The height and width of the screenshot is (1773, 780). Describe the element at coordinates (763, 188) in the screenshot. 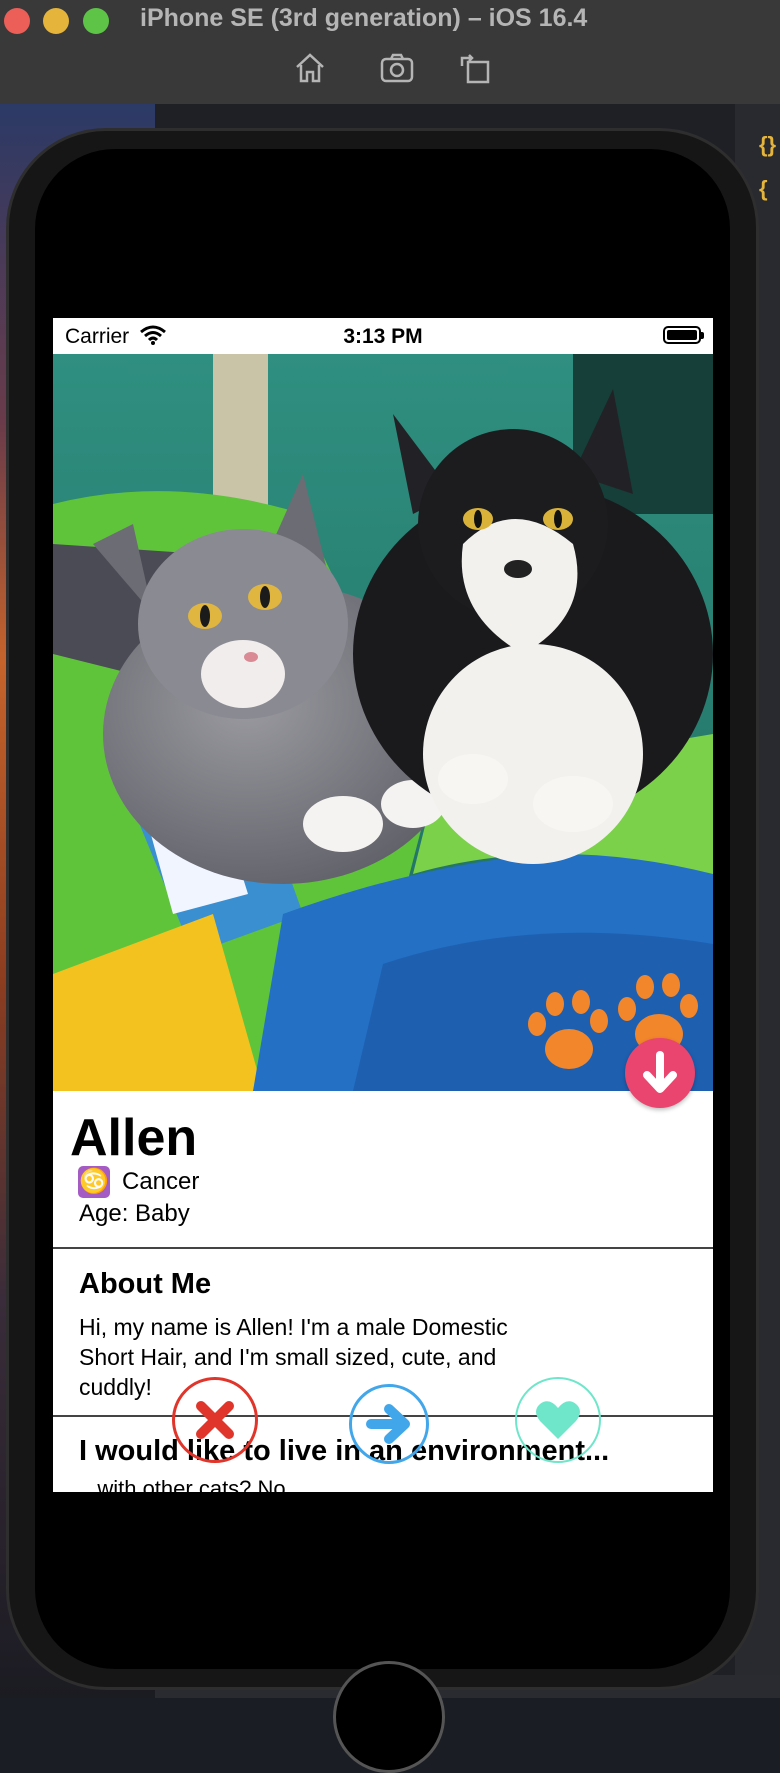

I see `brace-icon: {` at that location.